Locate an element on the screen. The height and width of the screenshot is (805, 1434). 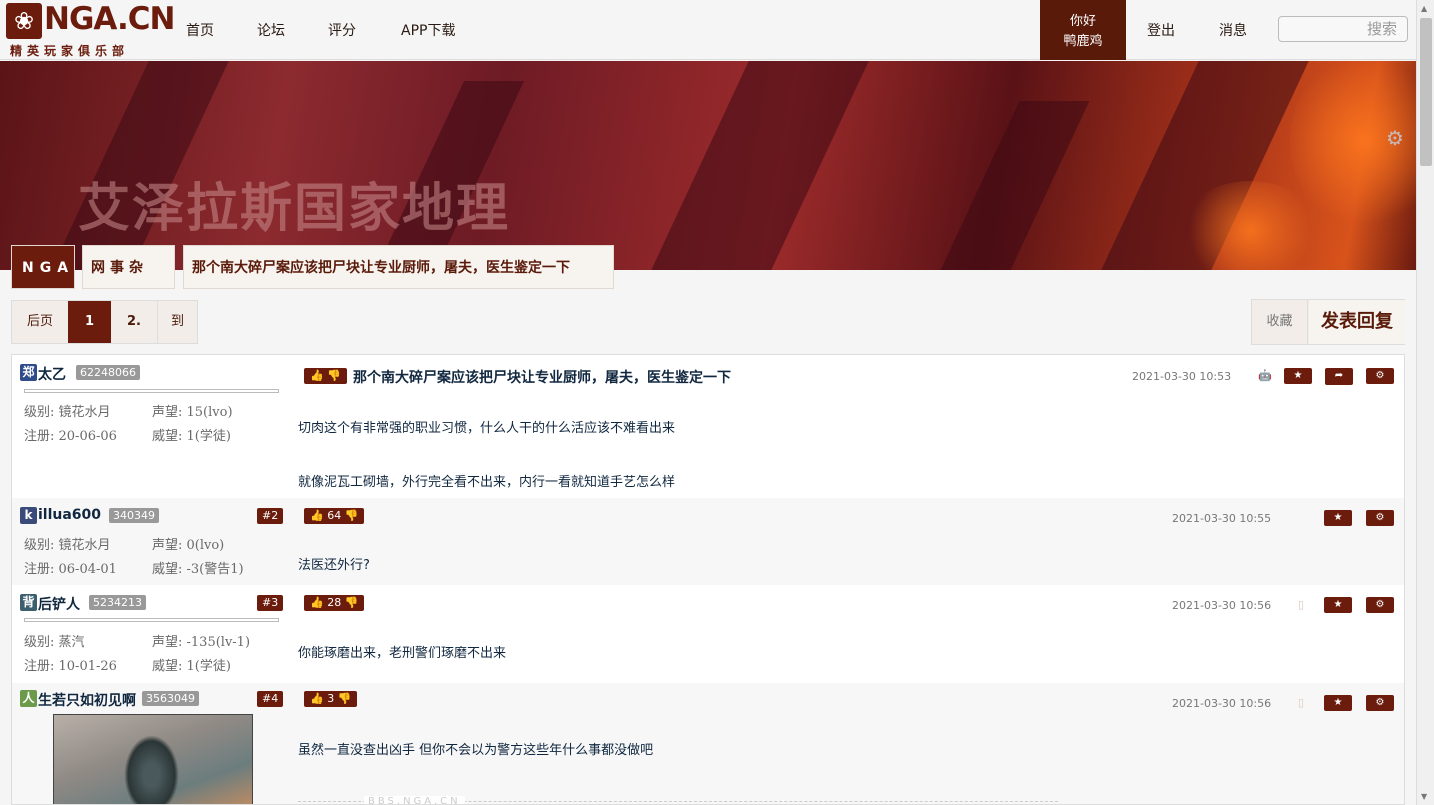
floor-number: #2 is located at coordinates (270, 516).